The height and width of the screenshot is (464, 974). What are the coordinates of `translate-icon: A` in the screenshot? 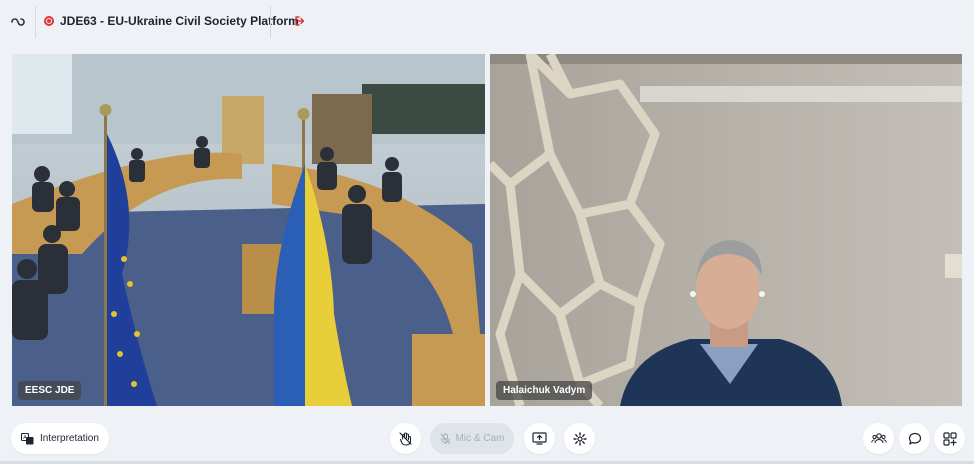 It's located at (27, 438).